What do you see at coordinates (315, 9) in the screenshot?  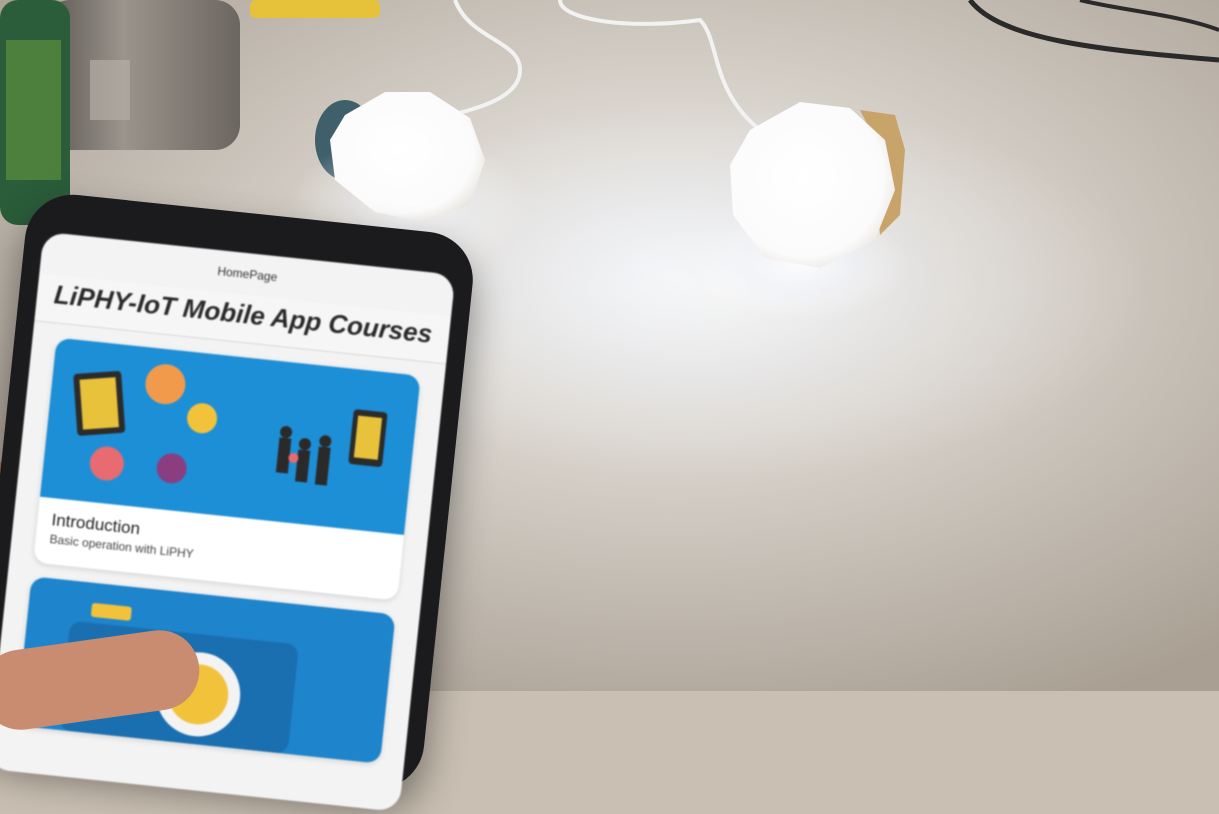 I see `yellow-object` at bounding box center [315, 9].